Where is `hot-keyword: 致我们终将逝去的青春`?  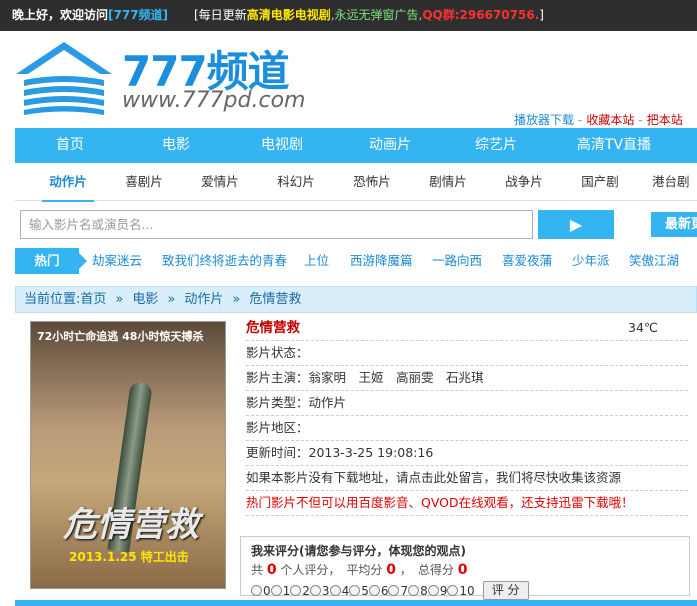 hot-keyword: 致我们终将逝去的青春 is located at coordinates (224, 261).